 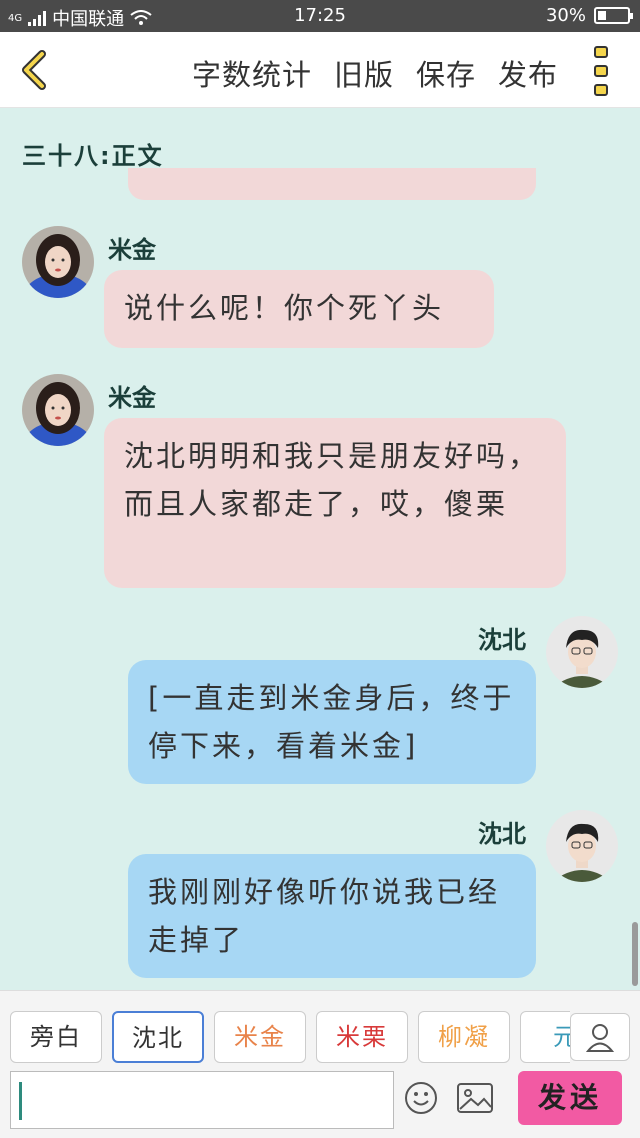 I want to click on battery-percent: 30%, so click(x=565, y=15).